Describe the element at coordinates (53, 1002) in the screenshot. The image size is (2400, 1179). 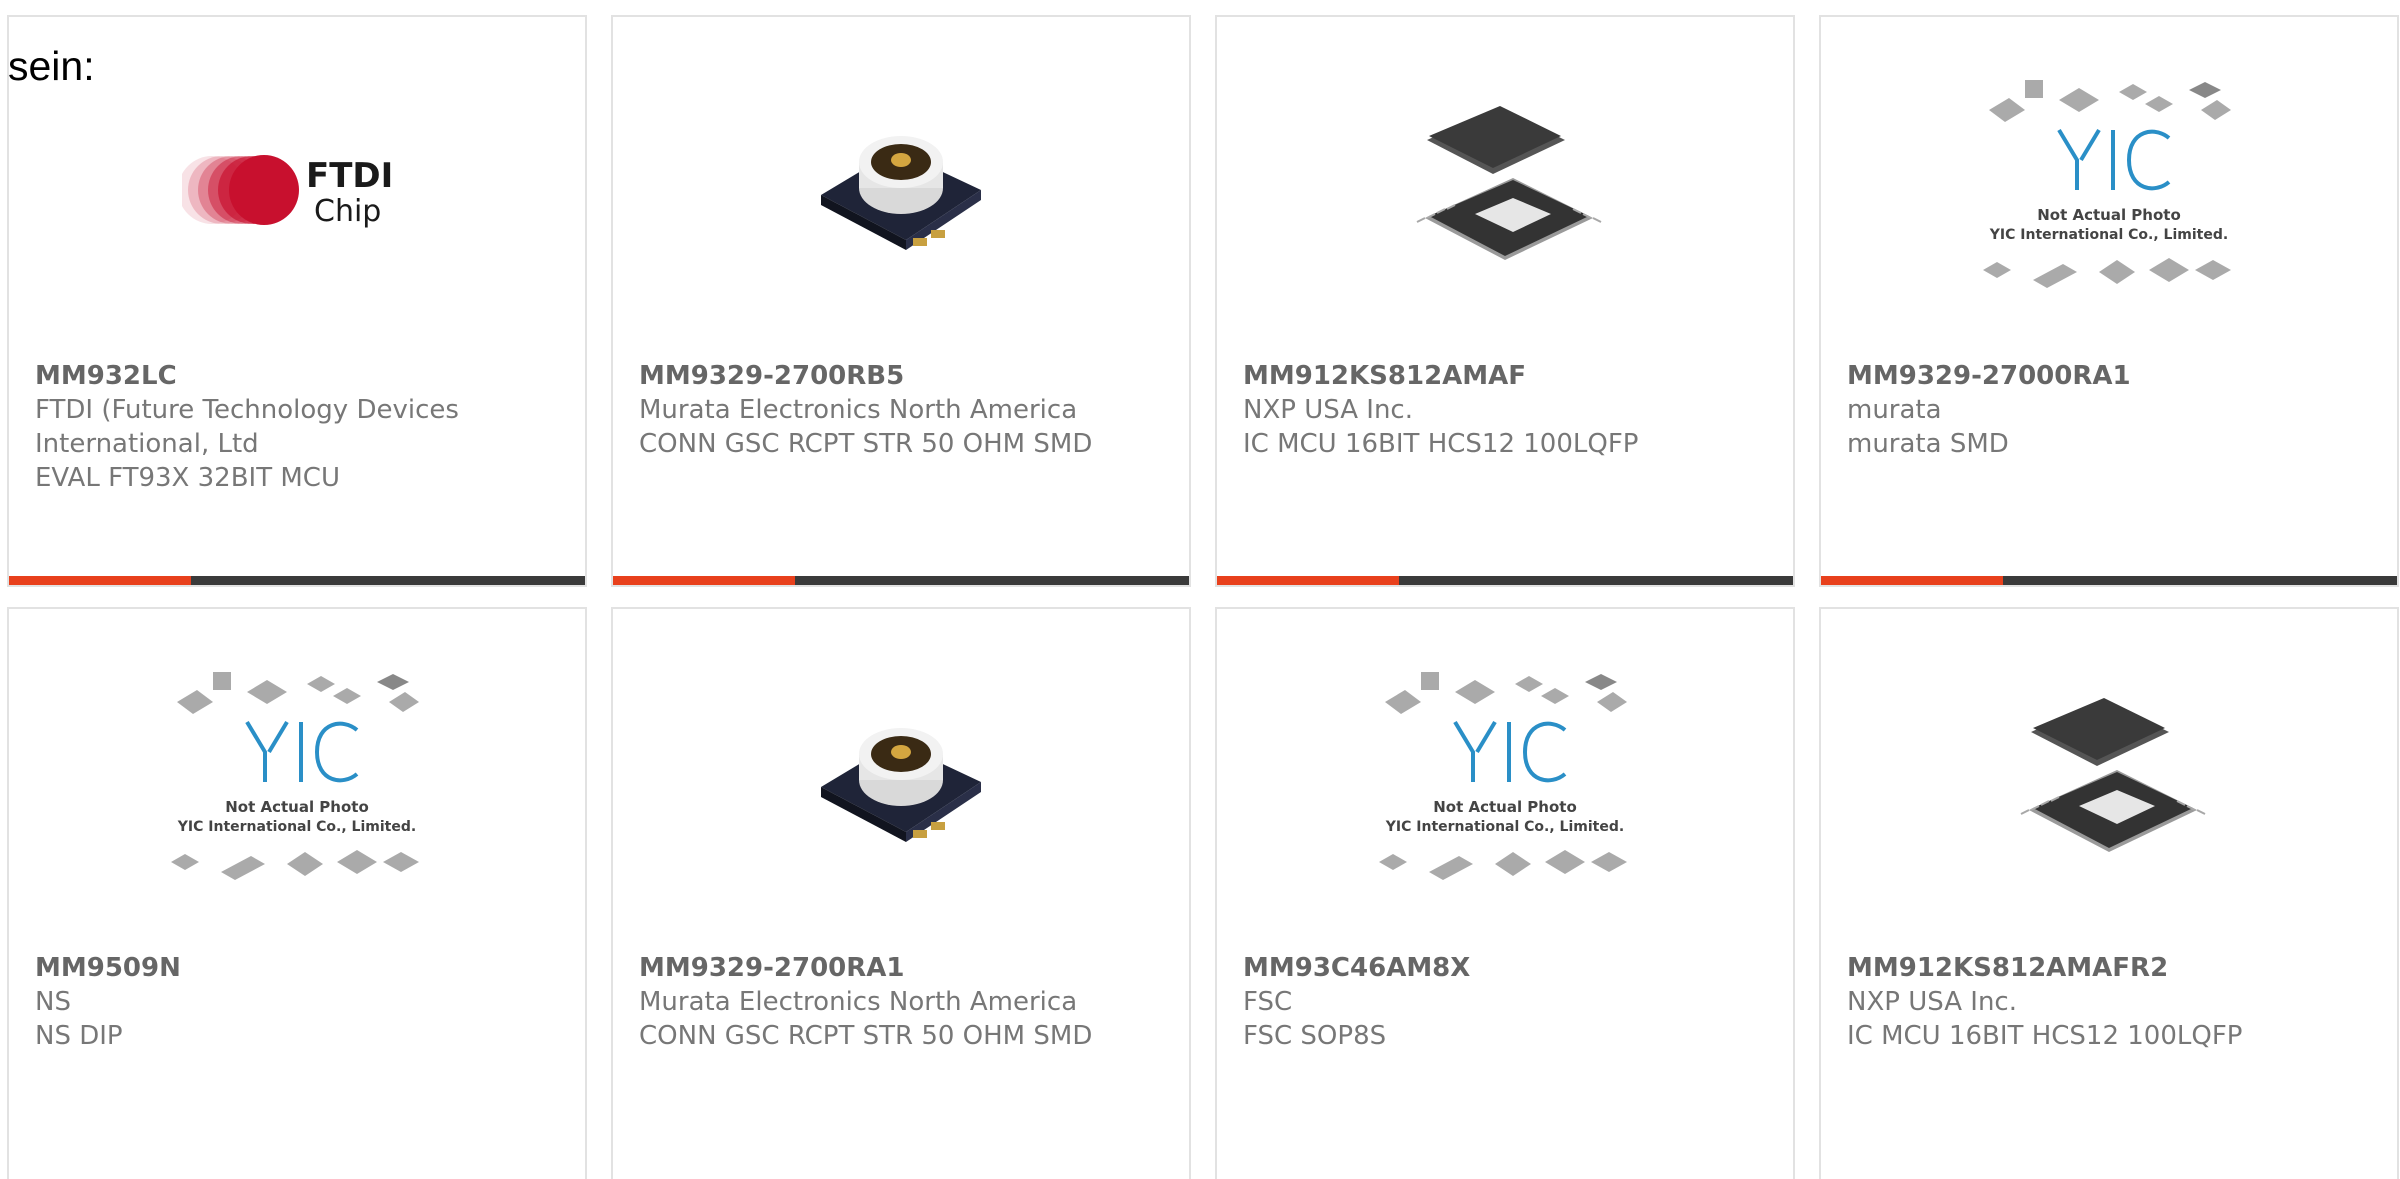
I see `manufacturer: NS` at that location.